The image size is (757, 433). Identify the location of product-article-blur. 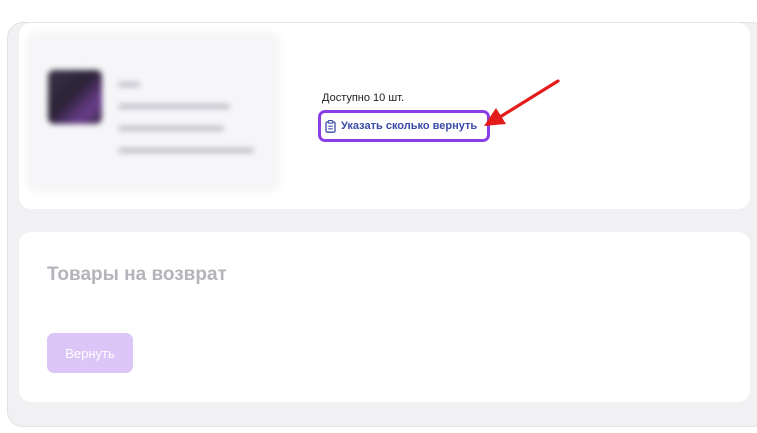
(174, 106).